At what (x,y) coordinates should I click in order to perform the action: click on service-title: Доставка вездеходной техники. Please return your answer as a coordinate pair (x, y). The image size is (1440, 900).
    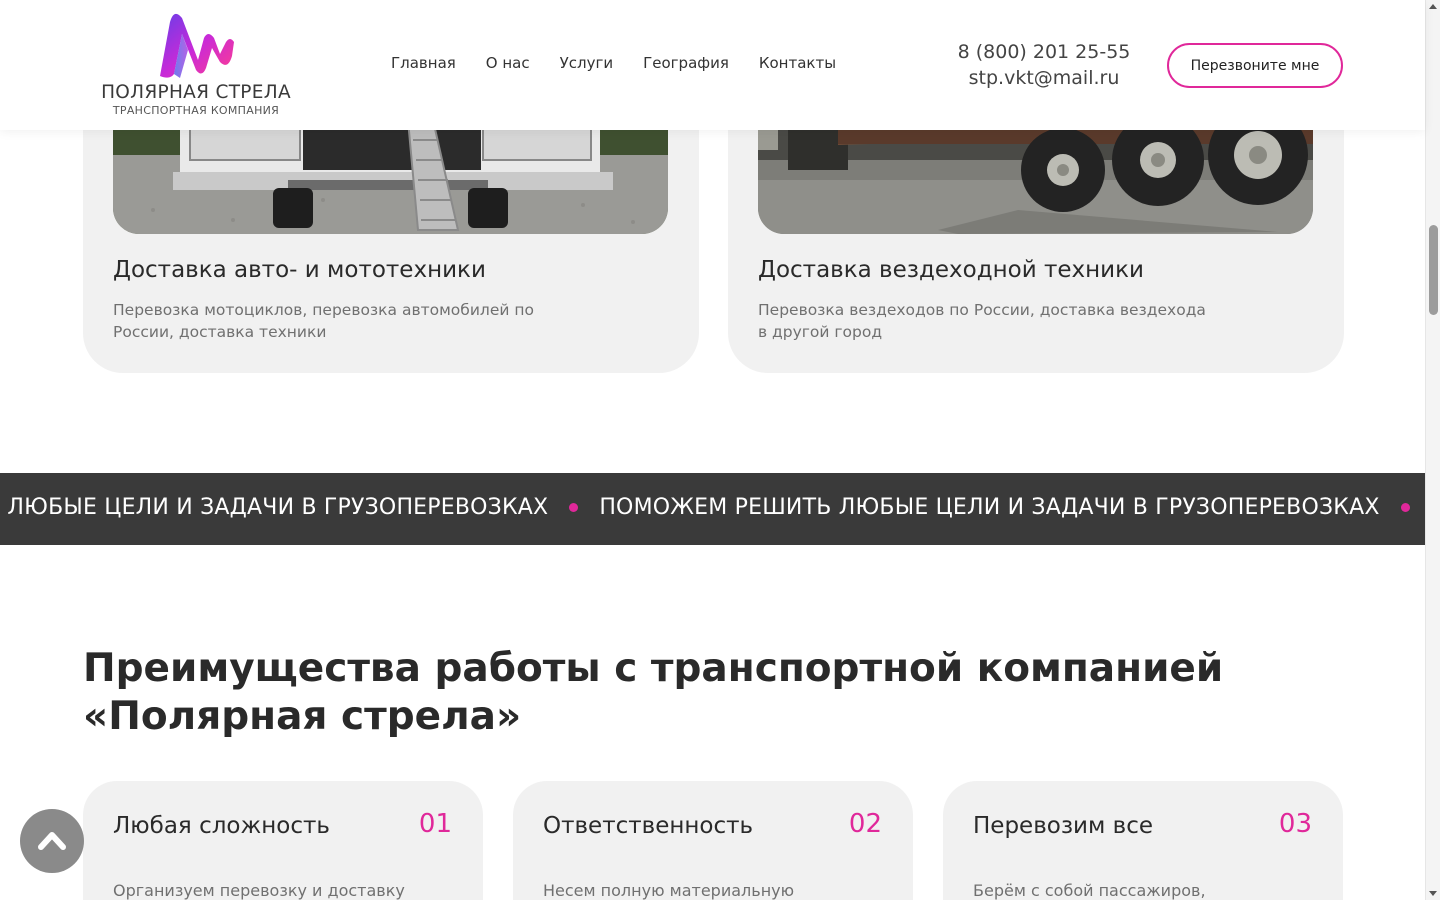
    Looking at the image, I should click on (951, 270).